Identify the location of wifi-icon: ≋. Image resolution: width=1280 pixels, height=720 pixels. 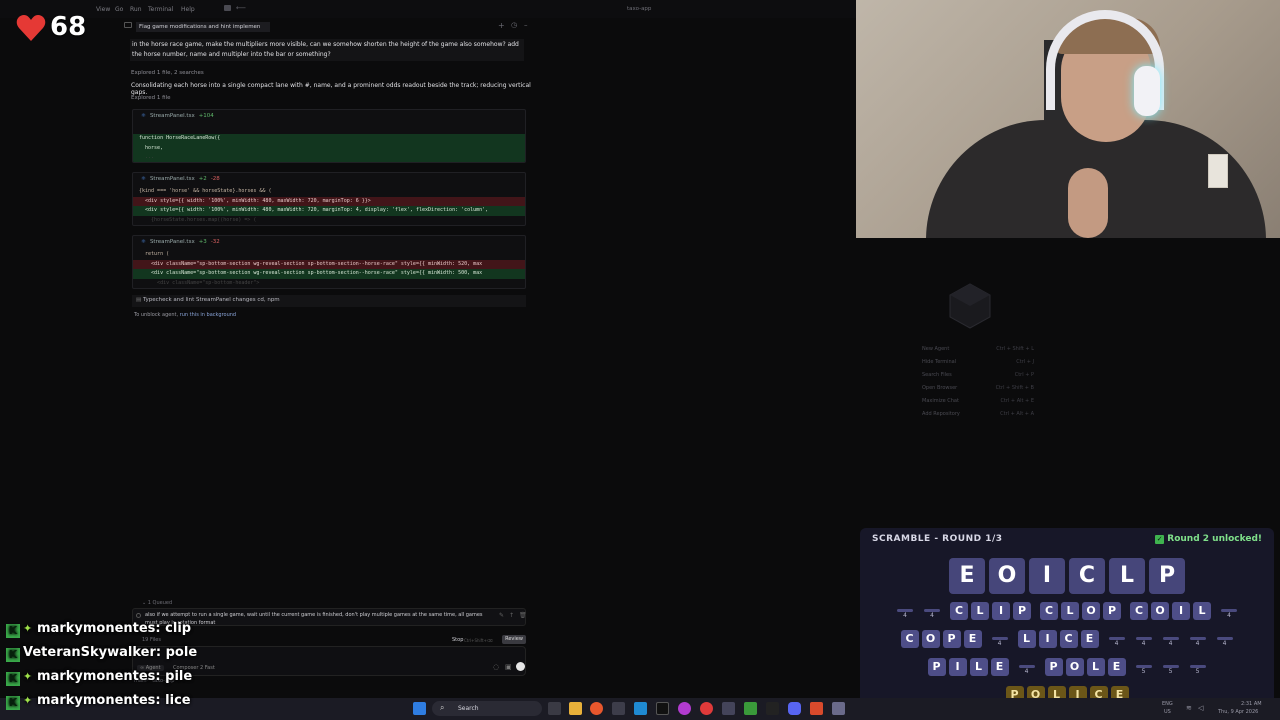
(1189, 708).